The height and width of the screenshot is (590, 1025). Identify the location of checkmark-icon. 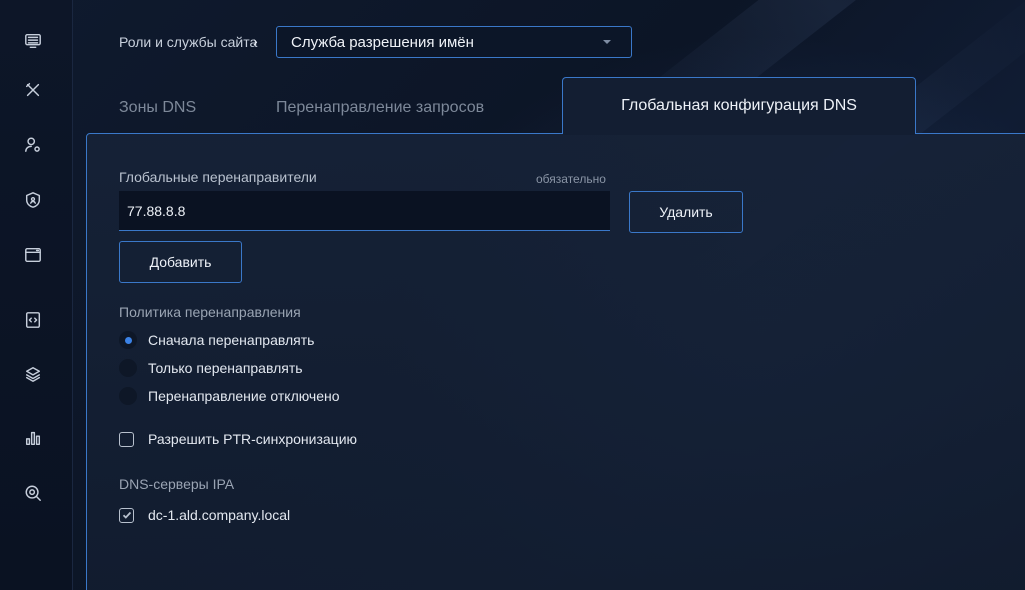
(126, 515).